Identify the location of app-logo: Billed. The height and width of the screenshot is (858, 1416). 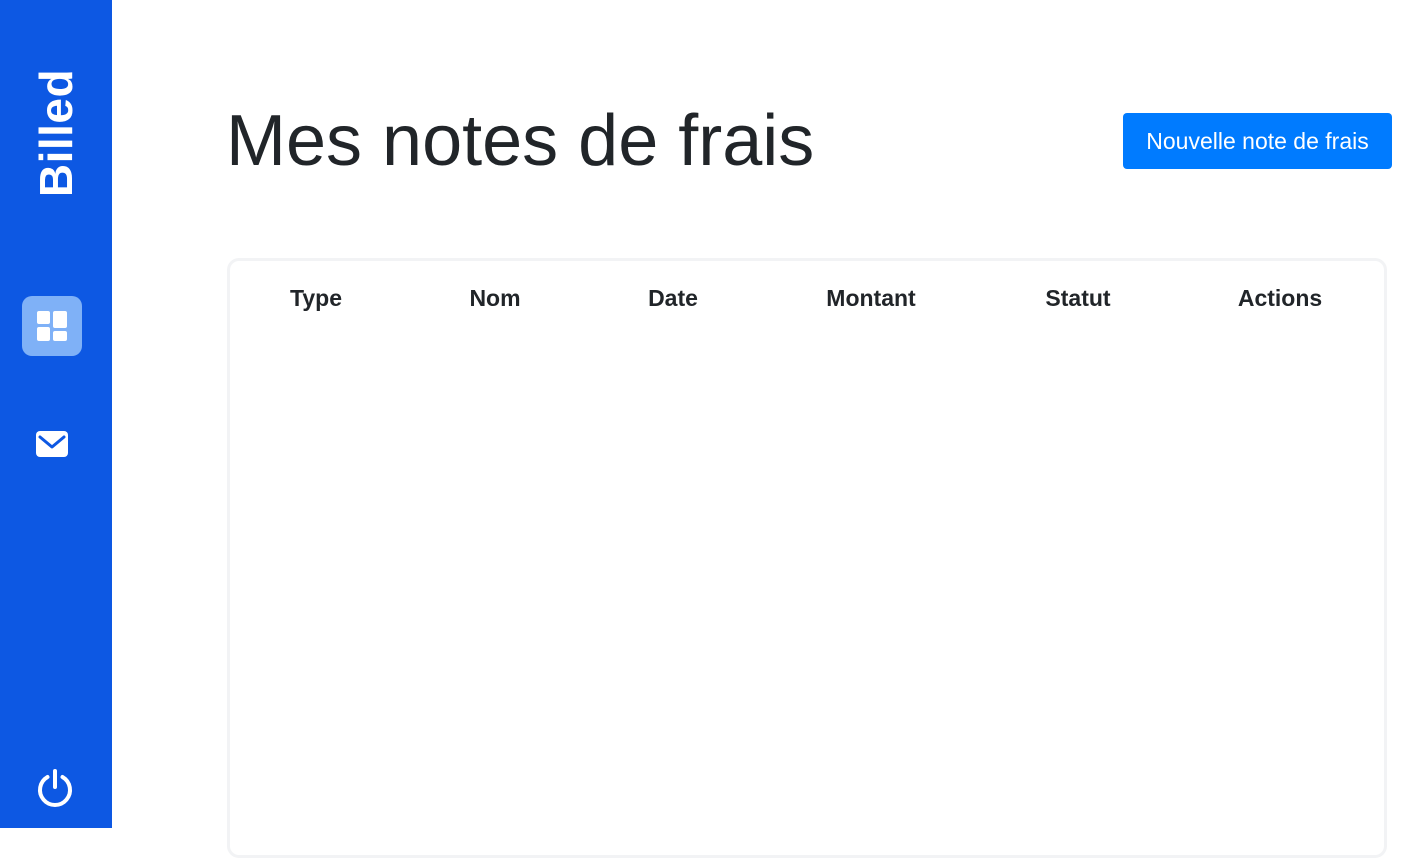
(56, 133).